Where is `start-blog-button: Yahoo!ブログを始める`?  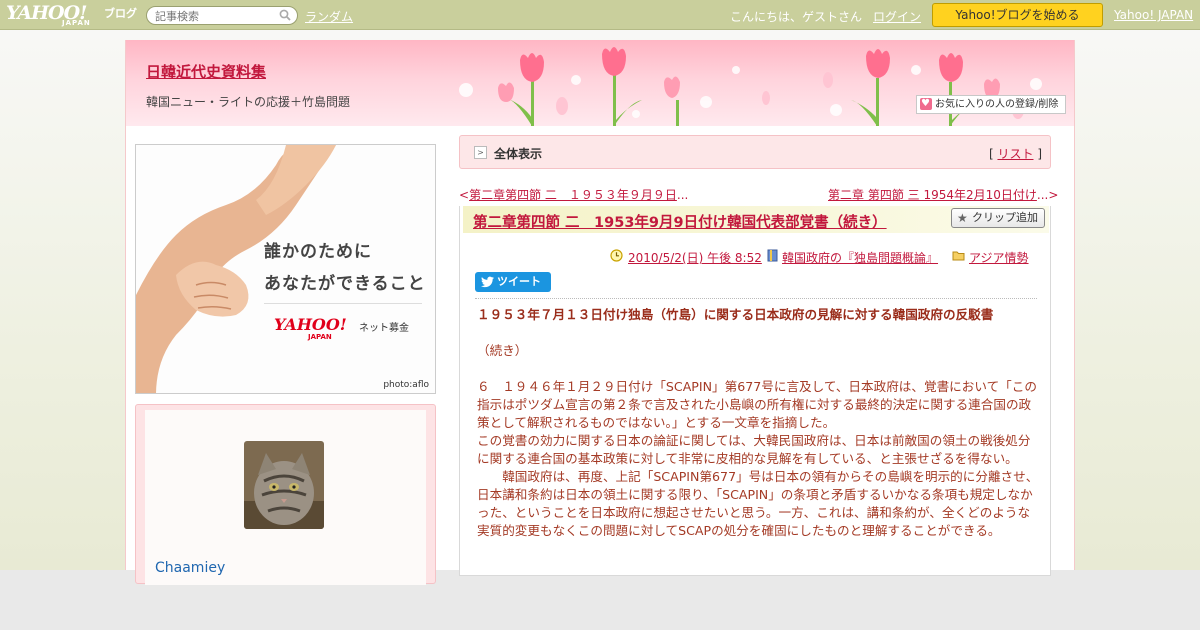
start-blog-button: Yahoo!ブログを始める is located at coordinates (1017, 15).